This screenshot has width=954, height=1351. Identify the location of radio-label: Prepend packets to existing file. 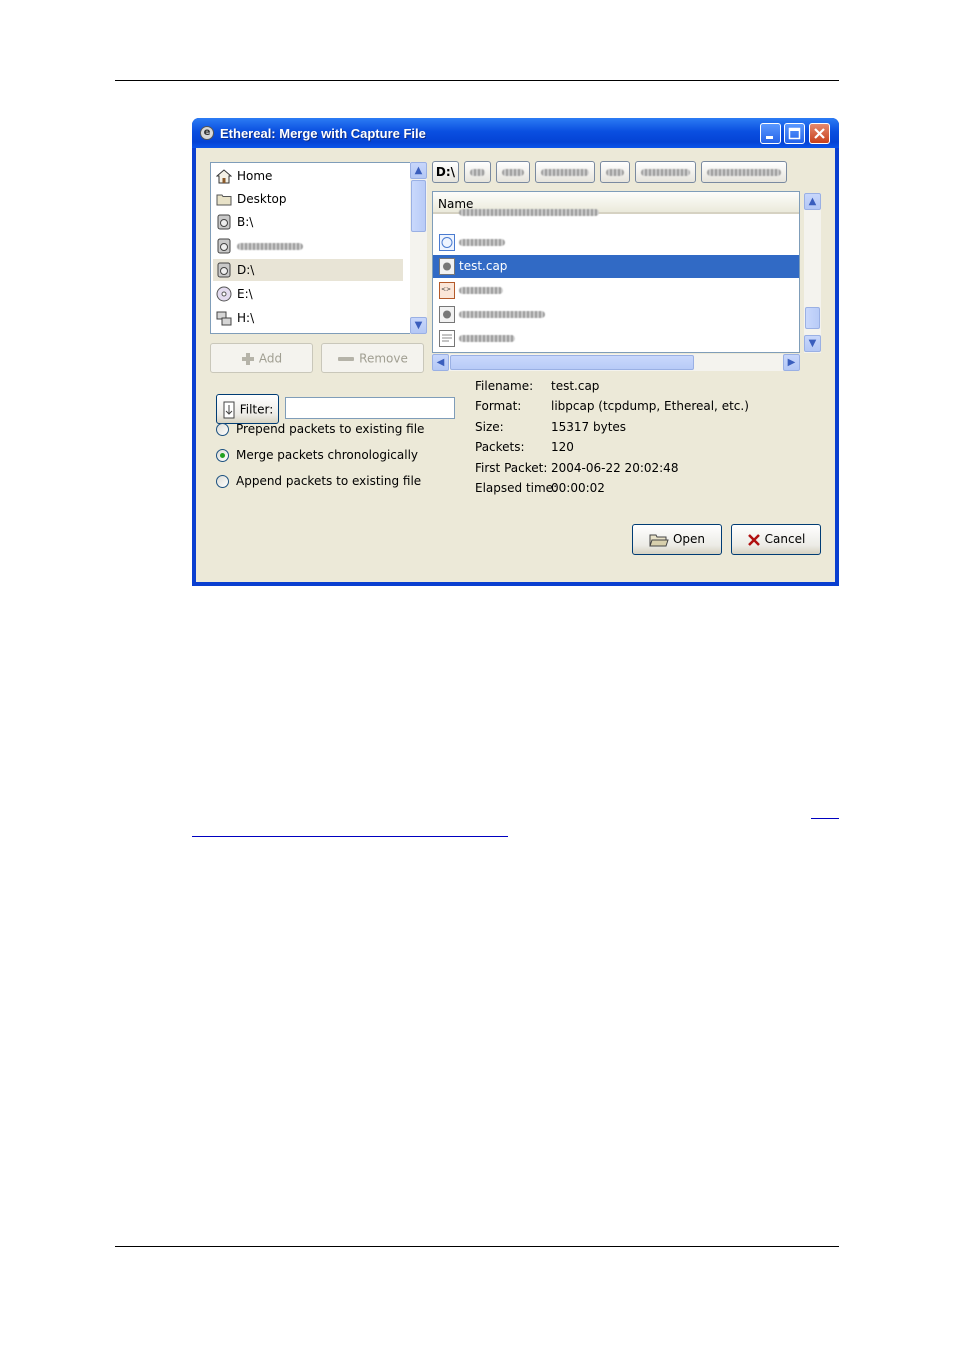
(330, 429).